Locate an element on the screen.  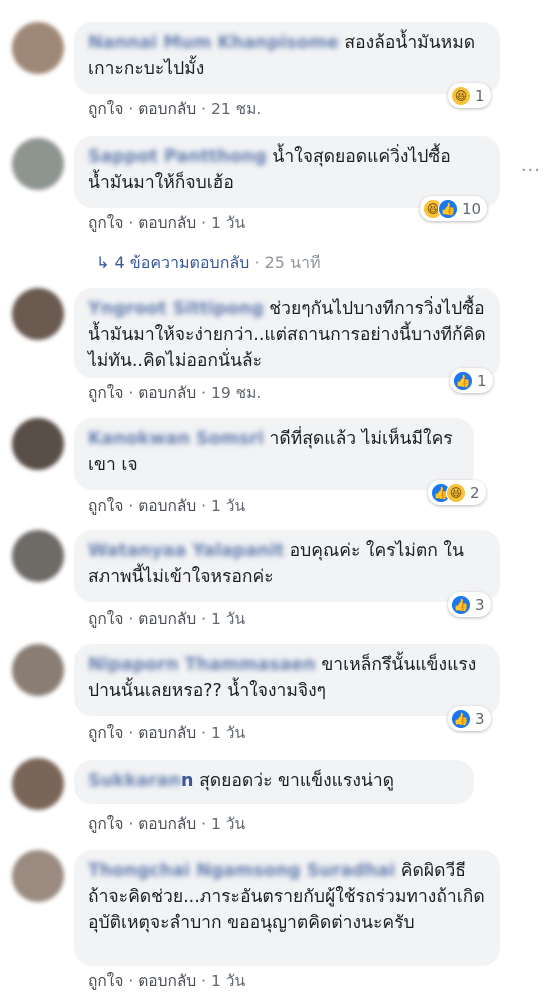
author-name: Yngroot Sittipong is located at coordinates (176, 309).